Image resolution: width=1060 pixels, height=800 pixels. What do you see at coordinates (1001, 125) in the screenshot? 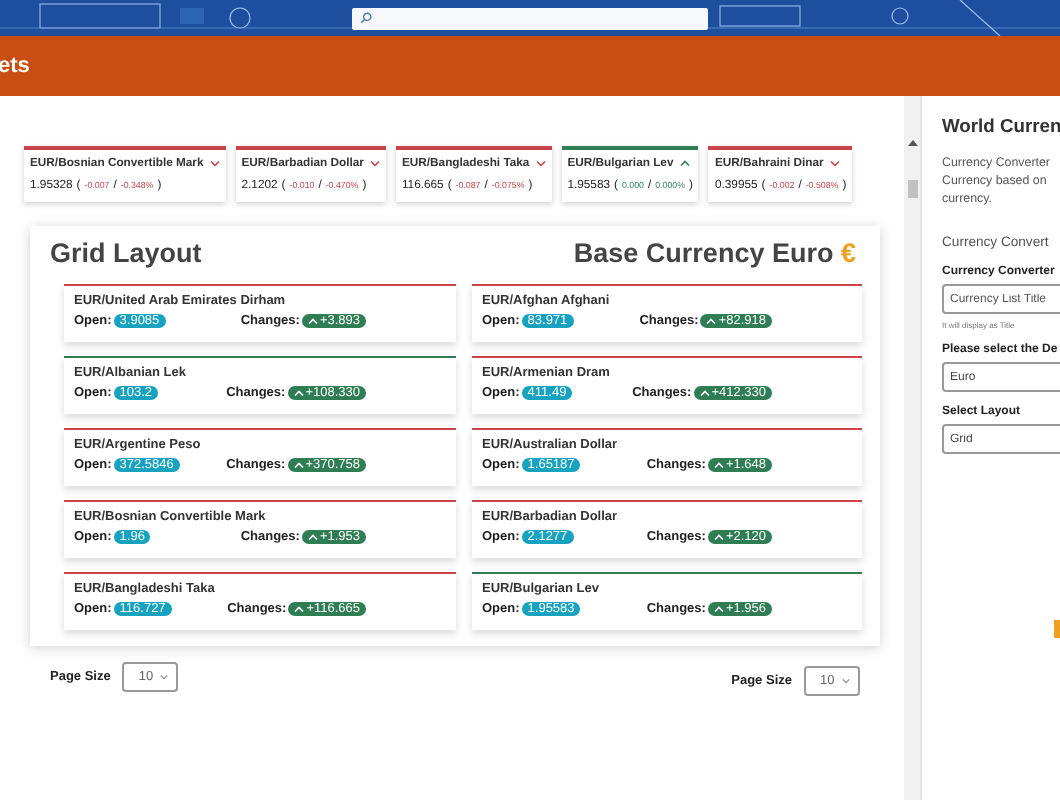
I see `panel-title: World Curren` at bounding box center [1001, 125].